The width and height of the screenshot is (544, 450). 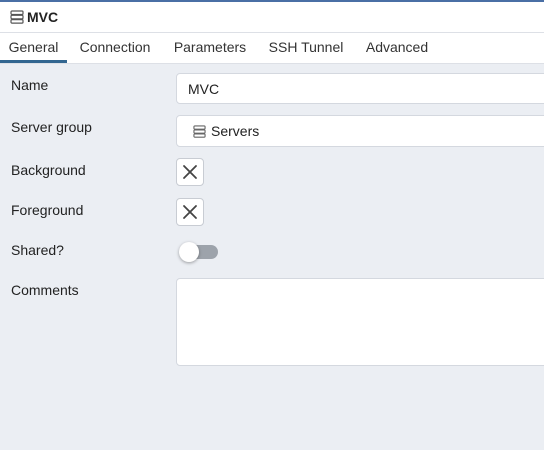 I want to click on foreground-color-picker, so click(x=190, y=212).